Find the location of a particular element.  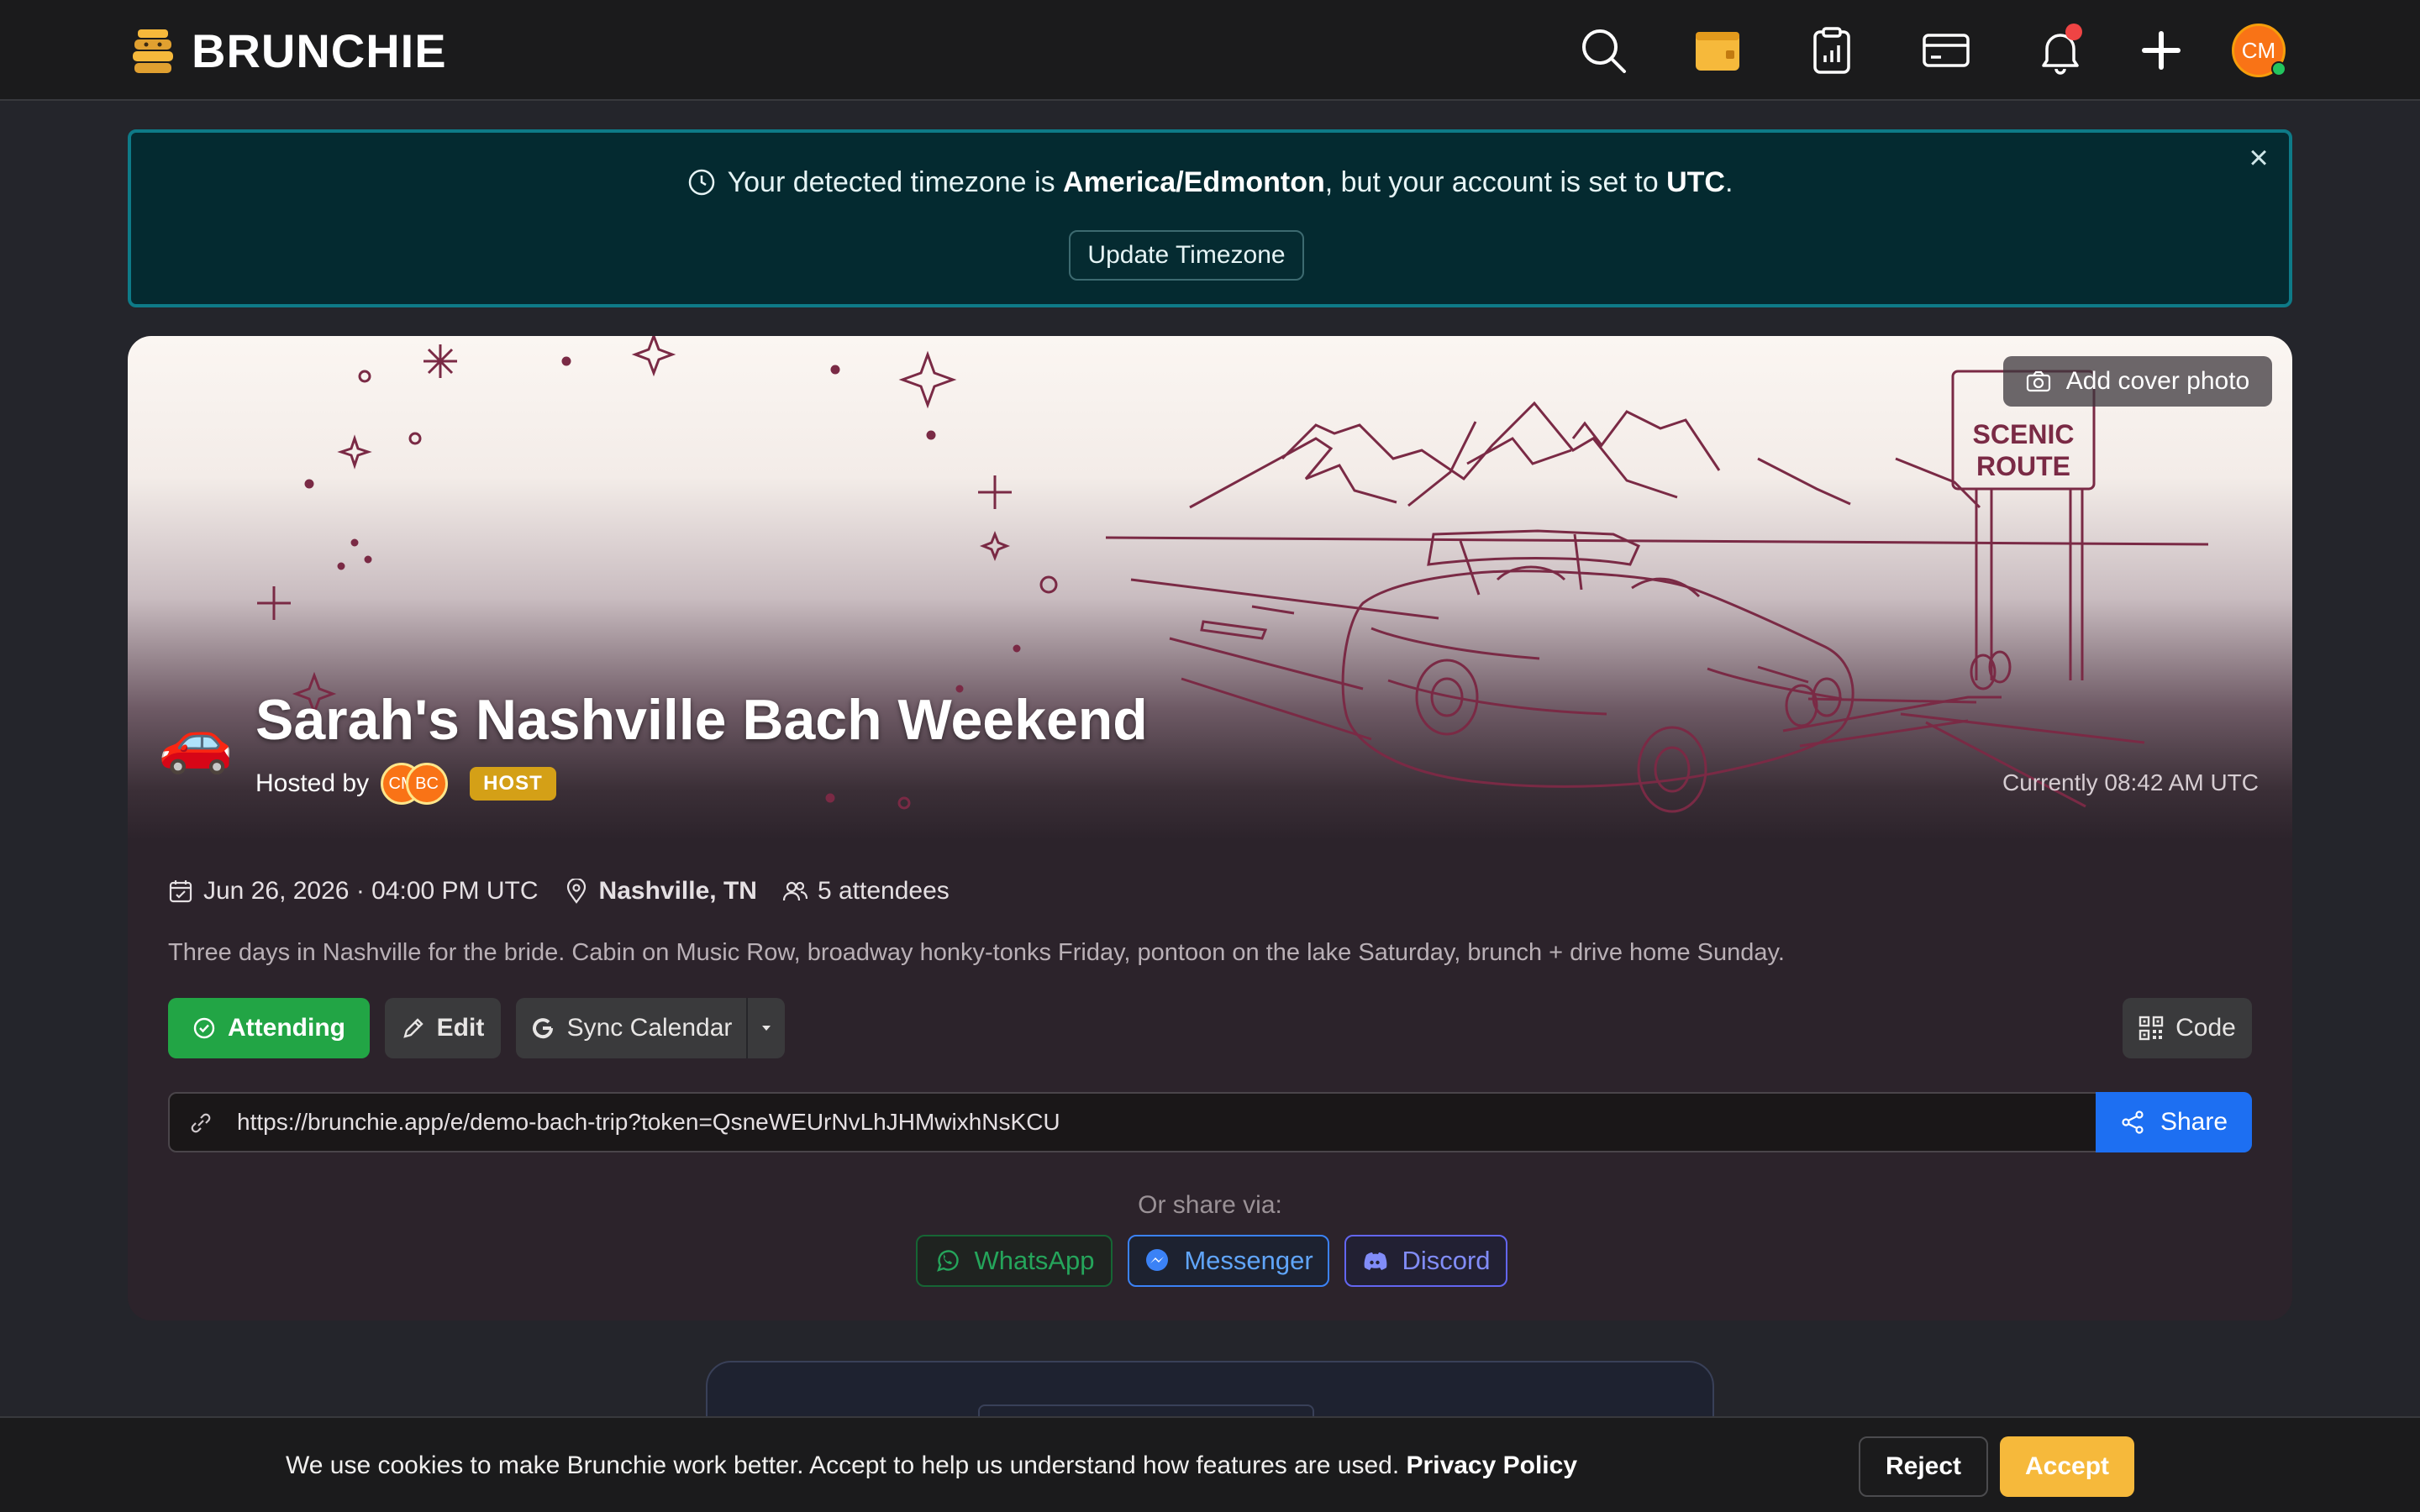

share-label: Share is located at coordinates (2194, 1122).